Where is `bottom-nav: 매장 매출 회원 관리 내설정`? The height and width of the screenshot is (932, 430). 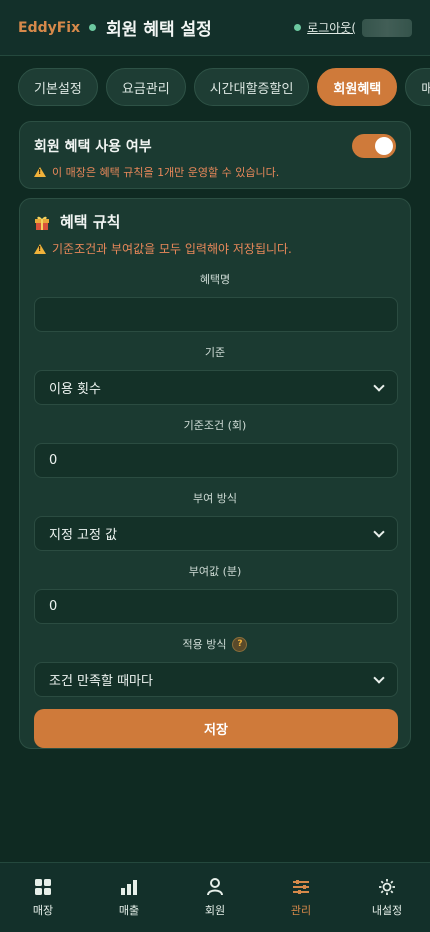
bottom-nav: 매장 매출 회원 관리 내설정 is located at coordinates (215, 897).